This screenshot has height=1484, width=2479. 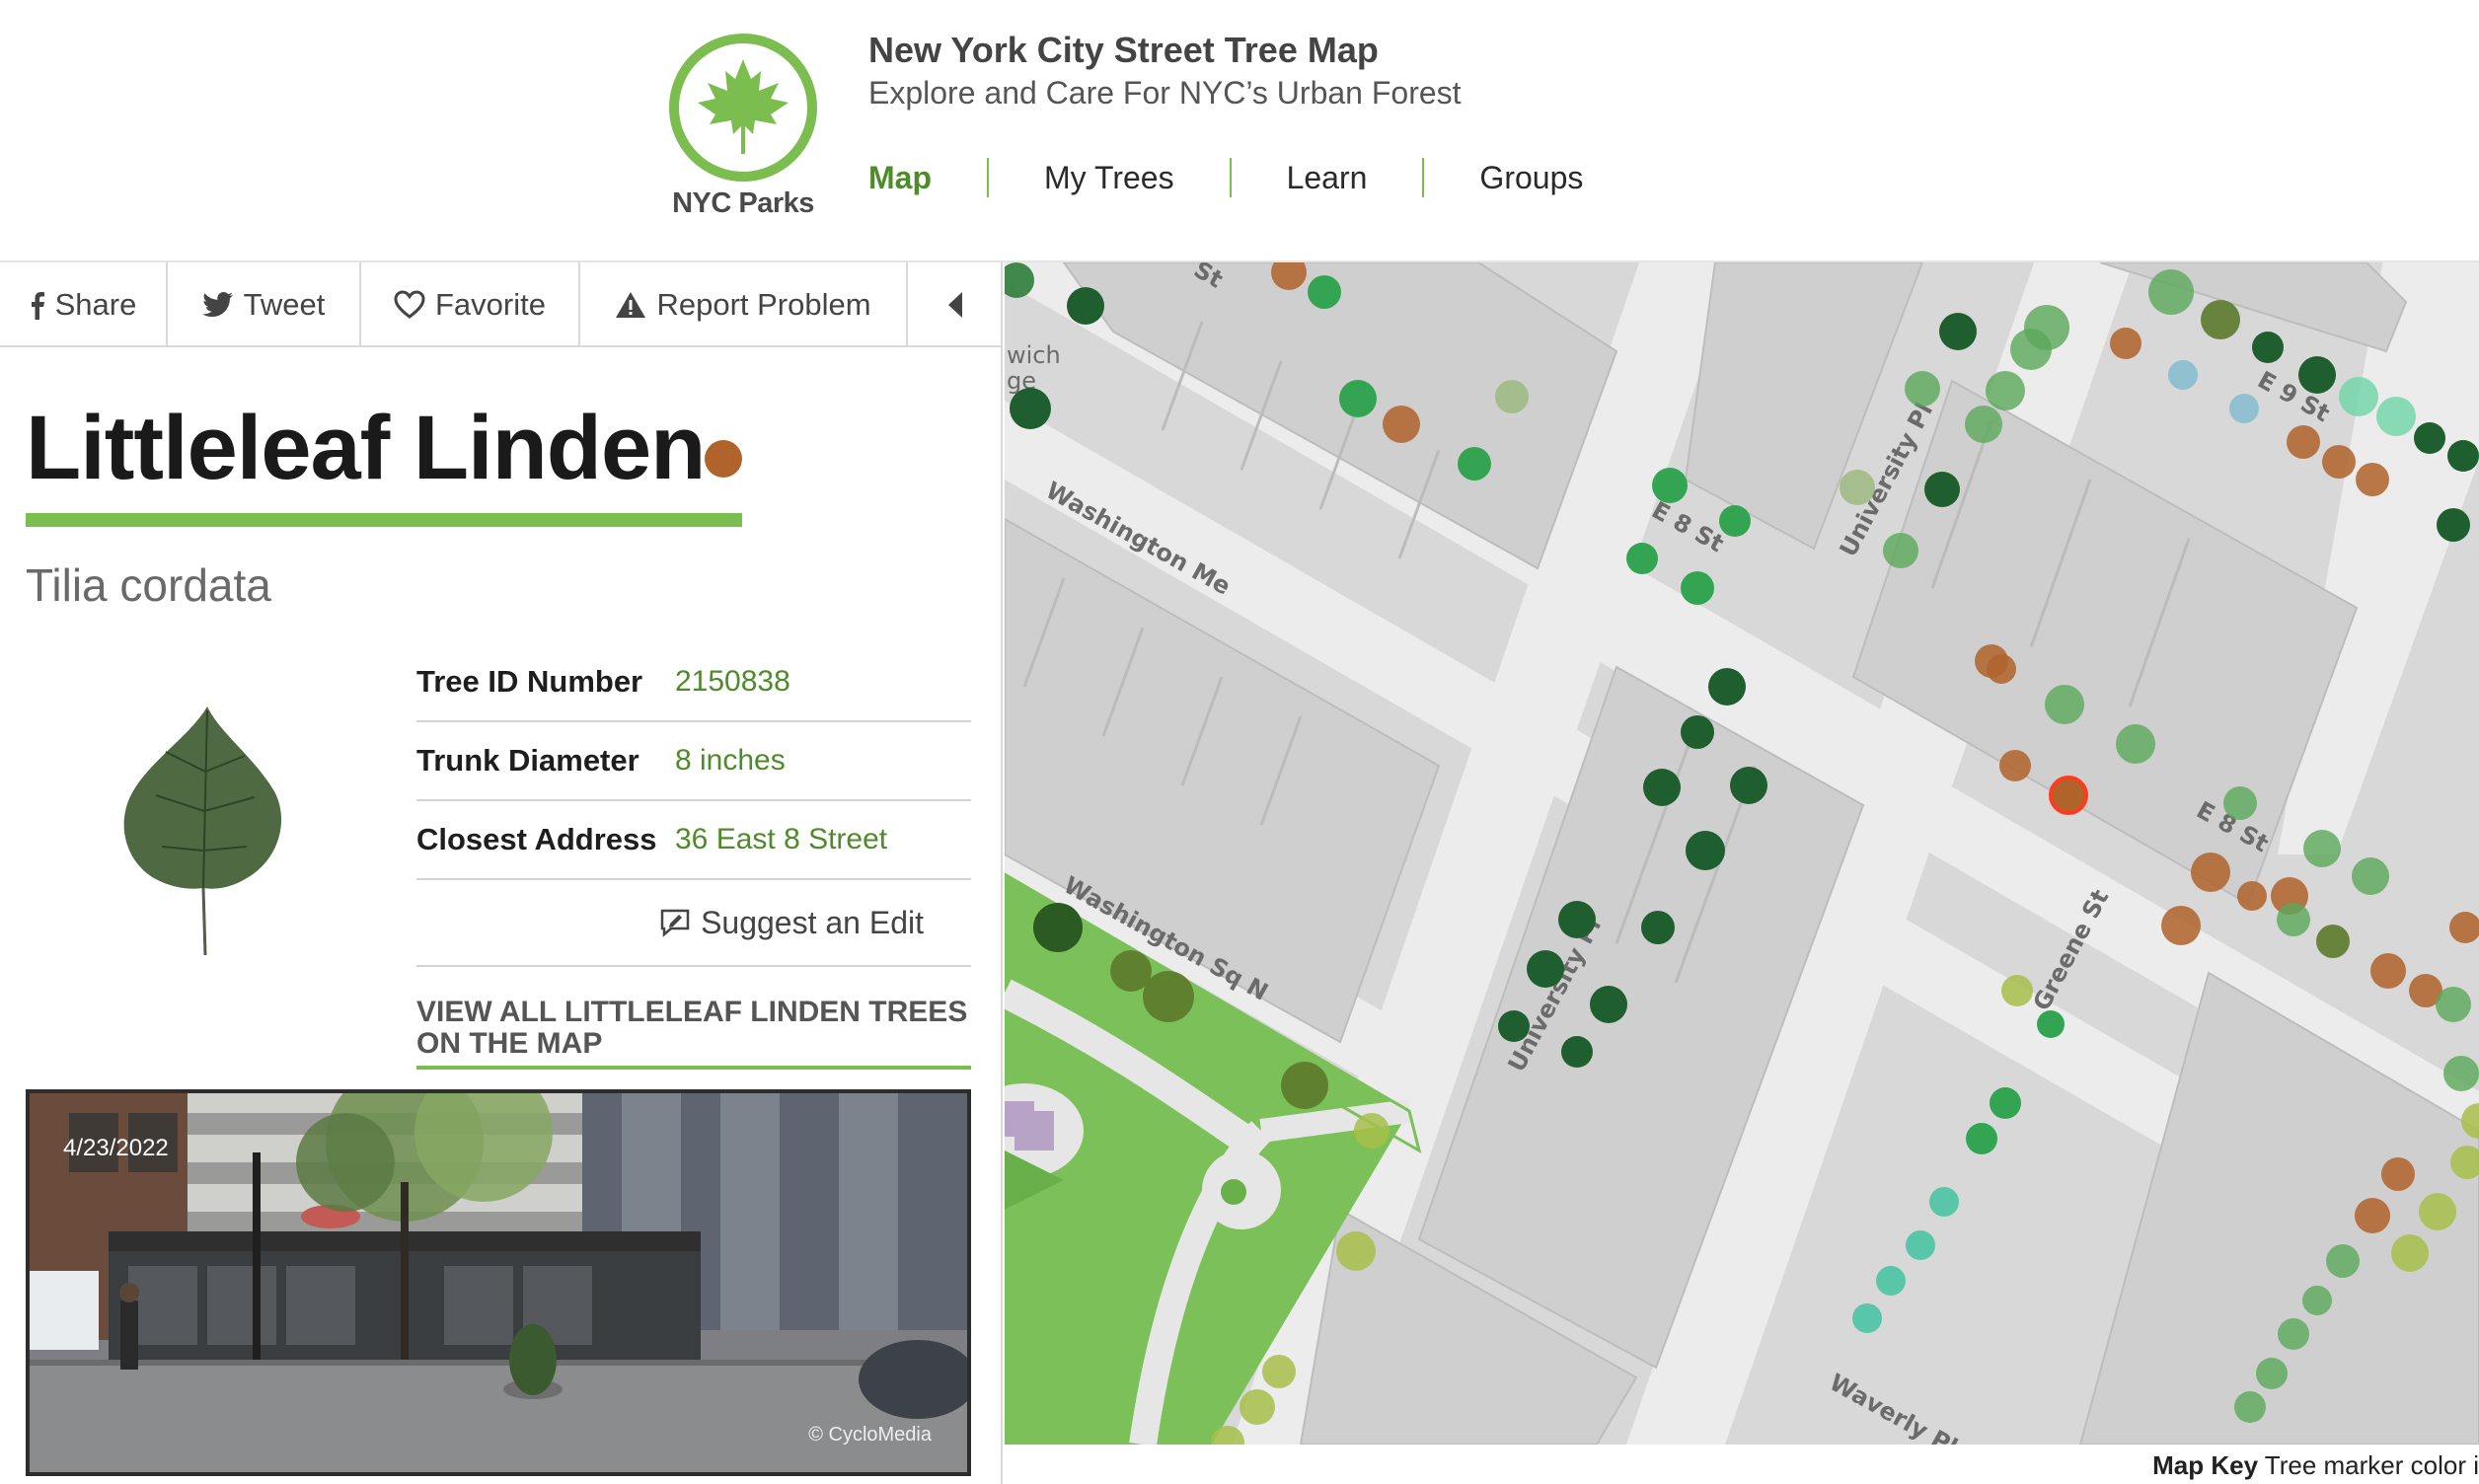 I want to click on street-view-image: 4/23/2022 © CycloMedia, so click(x=499, y=1282).